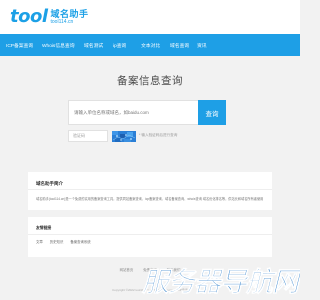 The image size is (320, 300). I want to click on captcha-image, so click(124, 136).